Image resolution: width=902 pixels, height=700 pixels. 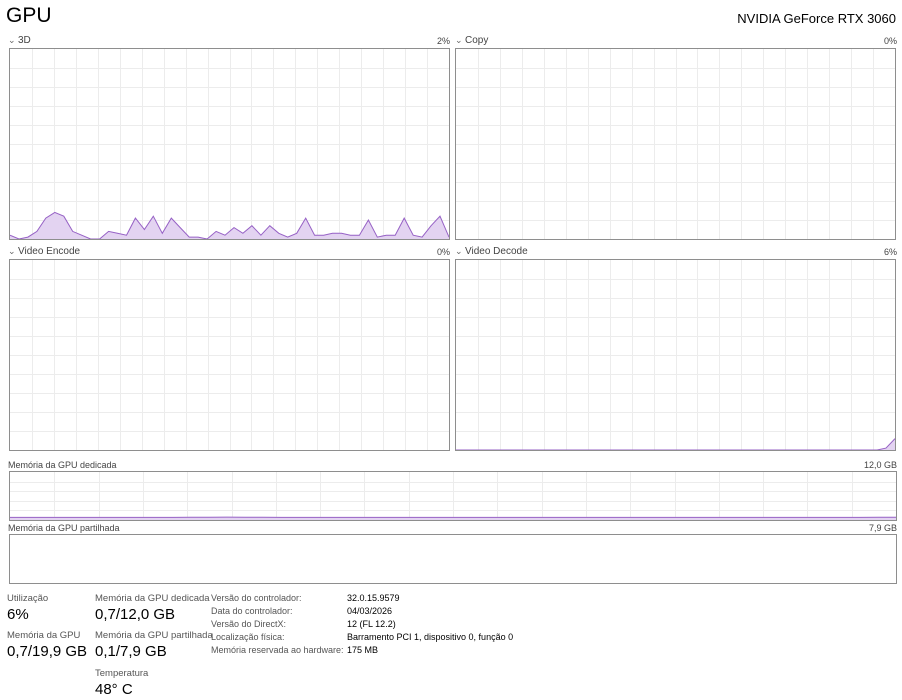 I want to click on graph-copy-percent: 0%, so click(x=890, y=41).